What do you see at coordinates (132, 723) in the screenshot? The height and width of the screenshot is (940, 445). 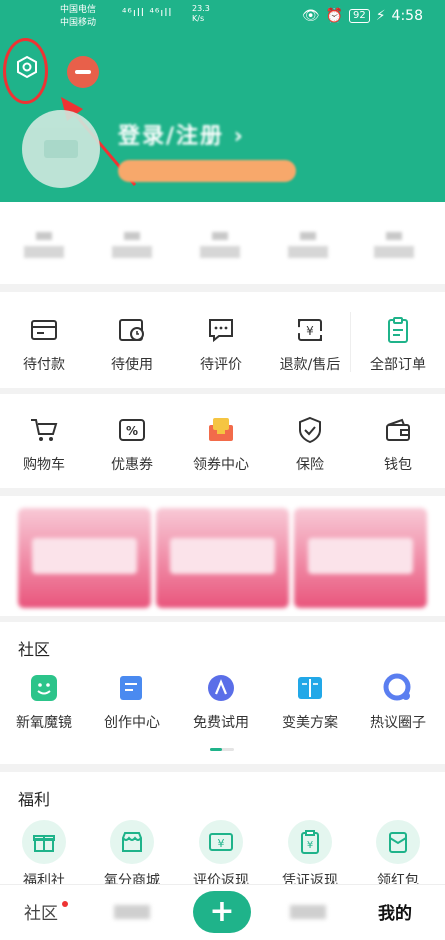 I see `community-label: 创作中心` at bounding box center [132, 723].